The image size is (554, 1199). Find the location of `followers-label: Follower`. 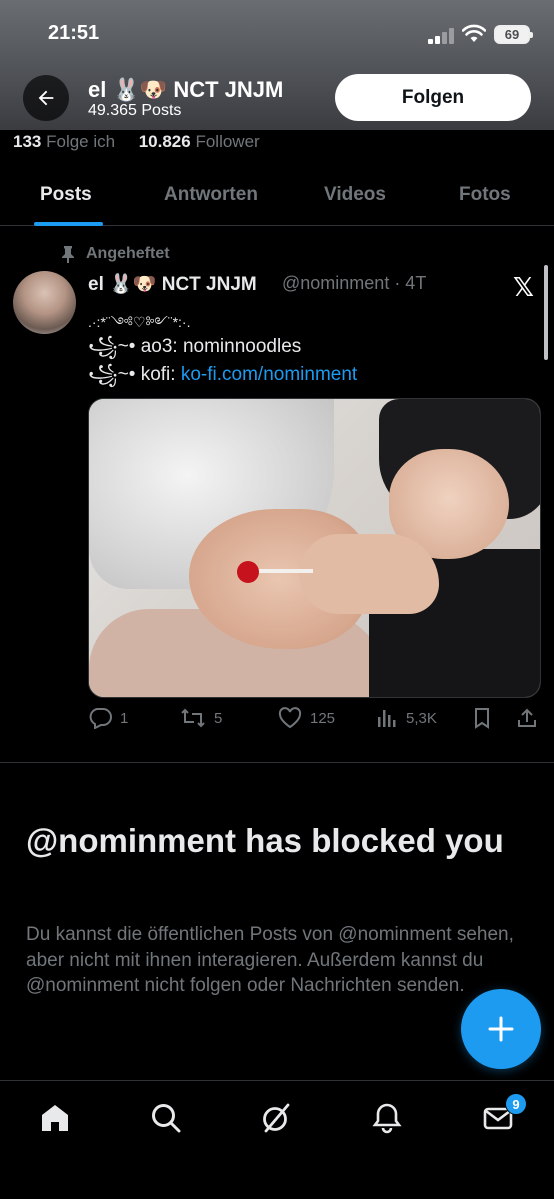

followers-label: Follower is located at coordinates (227, 141).